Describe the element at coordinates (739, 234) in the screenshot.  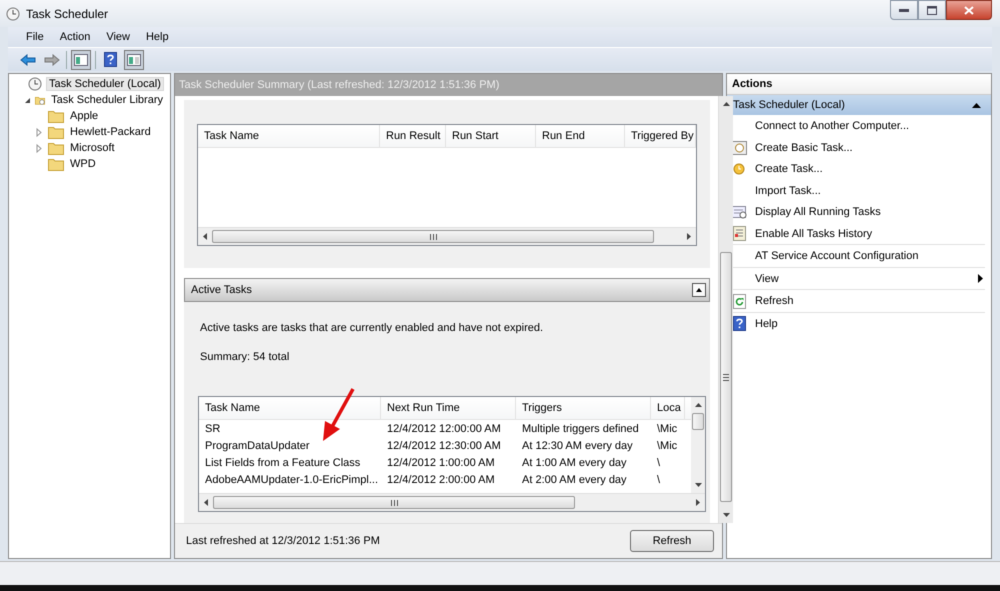
I see `history-list-icon` at that location.